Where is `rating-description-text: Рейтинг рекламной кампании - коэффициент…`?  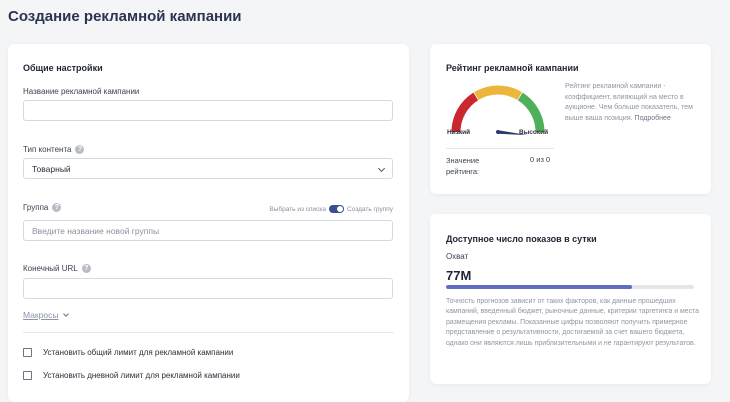 rating-description-text: Рейтинг рекламной кампании - коэффициент… is located at coordinates (629, 102).